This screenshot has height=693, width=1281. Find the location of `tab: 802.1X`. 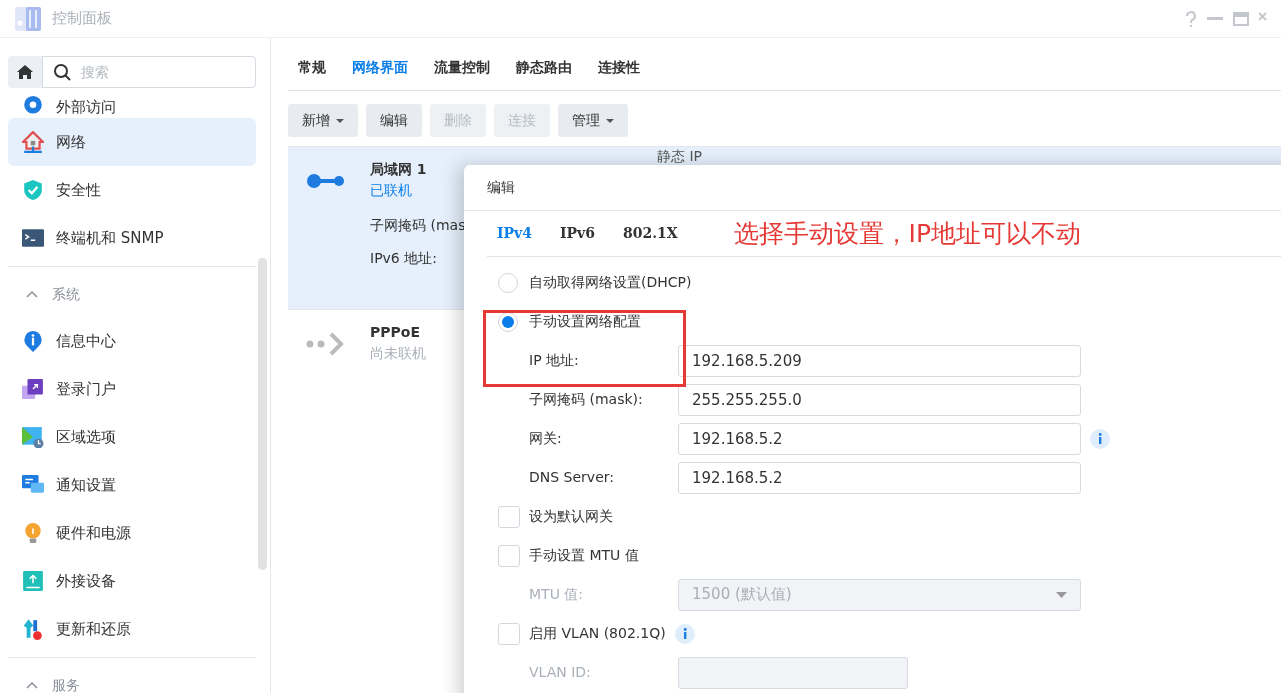

tab: 802.1X is located at coordinates (650, 233).